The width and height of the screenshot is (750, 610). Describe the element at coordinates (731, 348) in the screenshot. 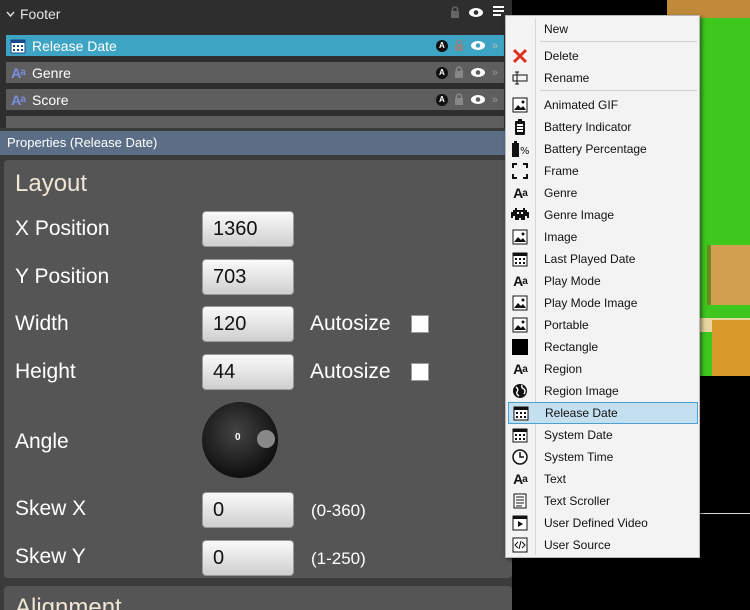

I see `preview-sprite-lower` at that location.